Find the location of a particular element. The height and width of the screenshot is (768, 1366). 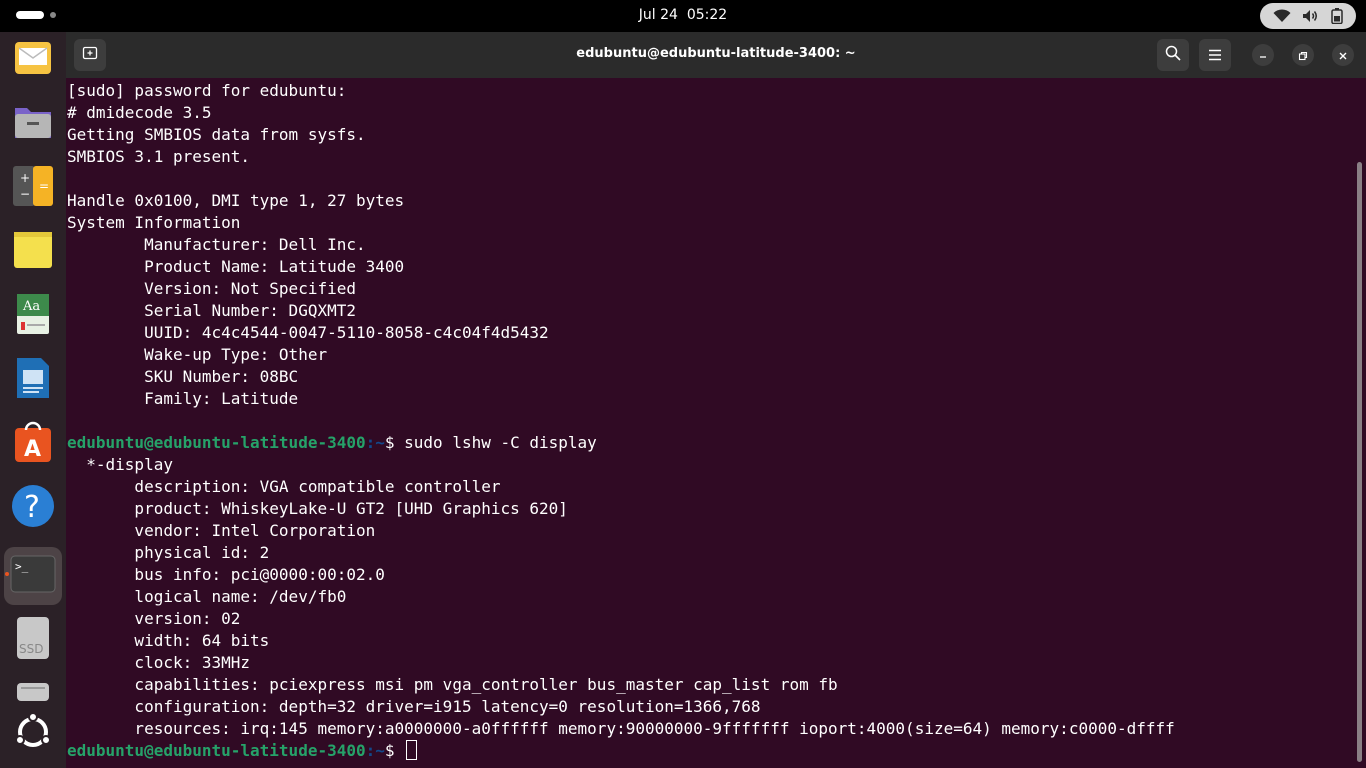

terminal-line: Product Name: Latitude 3400 is located at coordinates (711, 267).